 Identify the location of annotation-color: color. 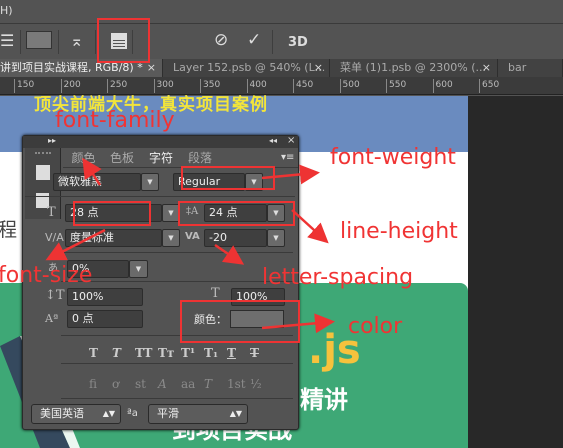
(375, 326).